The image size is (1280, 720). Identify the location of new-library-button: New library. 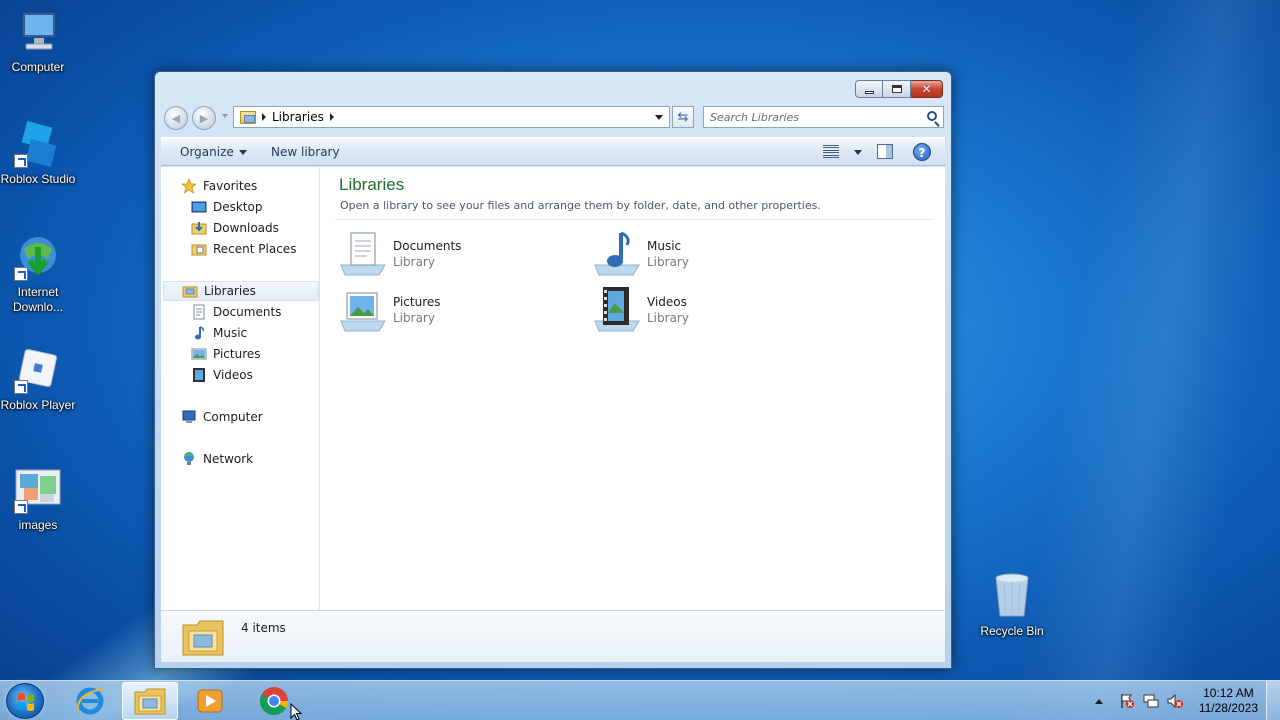
(305, 152).